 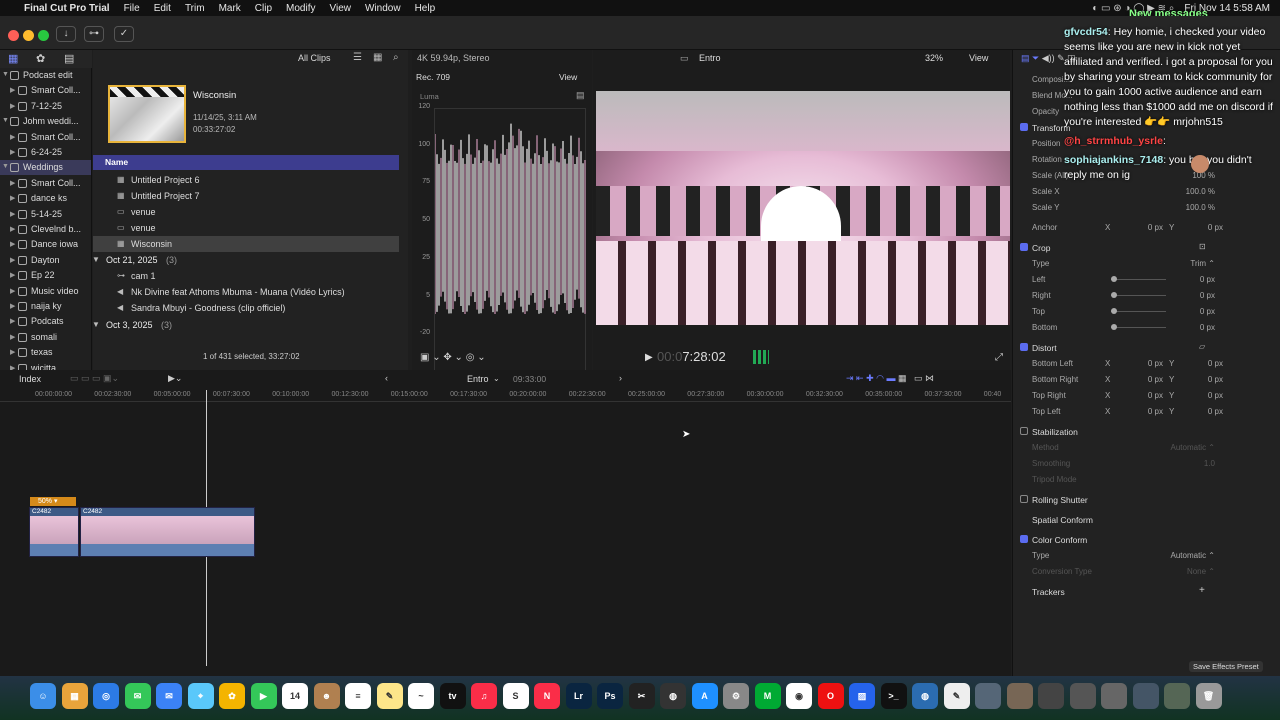 What do you see at coordinates (45, 352) in the screenshot?
I see `sidebar-item: ▶ texas` at bounding box center [45, 352].